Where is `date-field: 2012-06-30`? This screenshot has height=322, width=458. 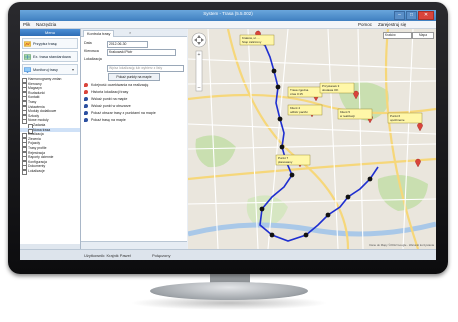 date-field: 2012-06-30 is located at coordinates (127, 44).